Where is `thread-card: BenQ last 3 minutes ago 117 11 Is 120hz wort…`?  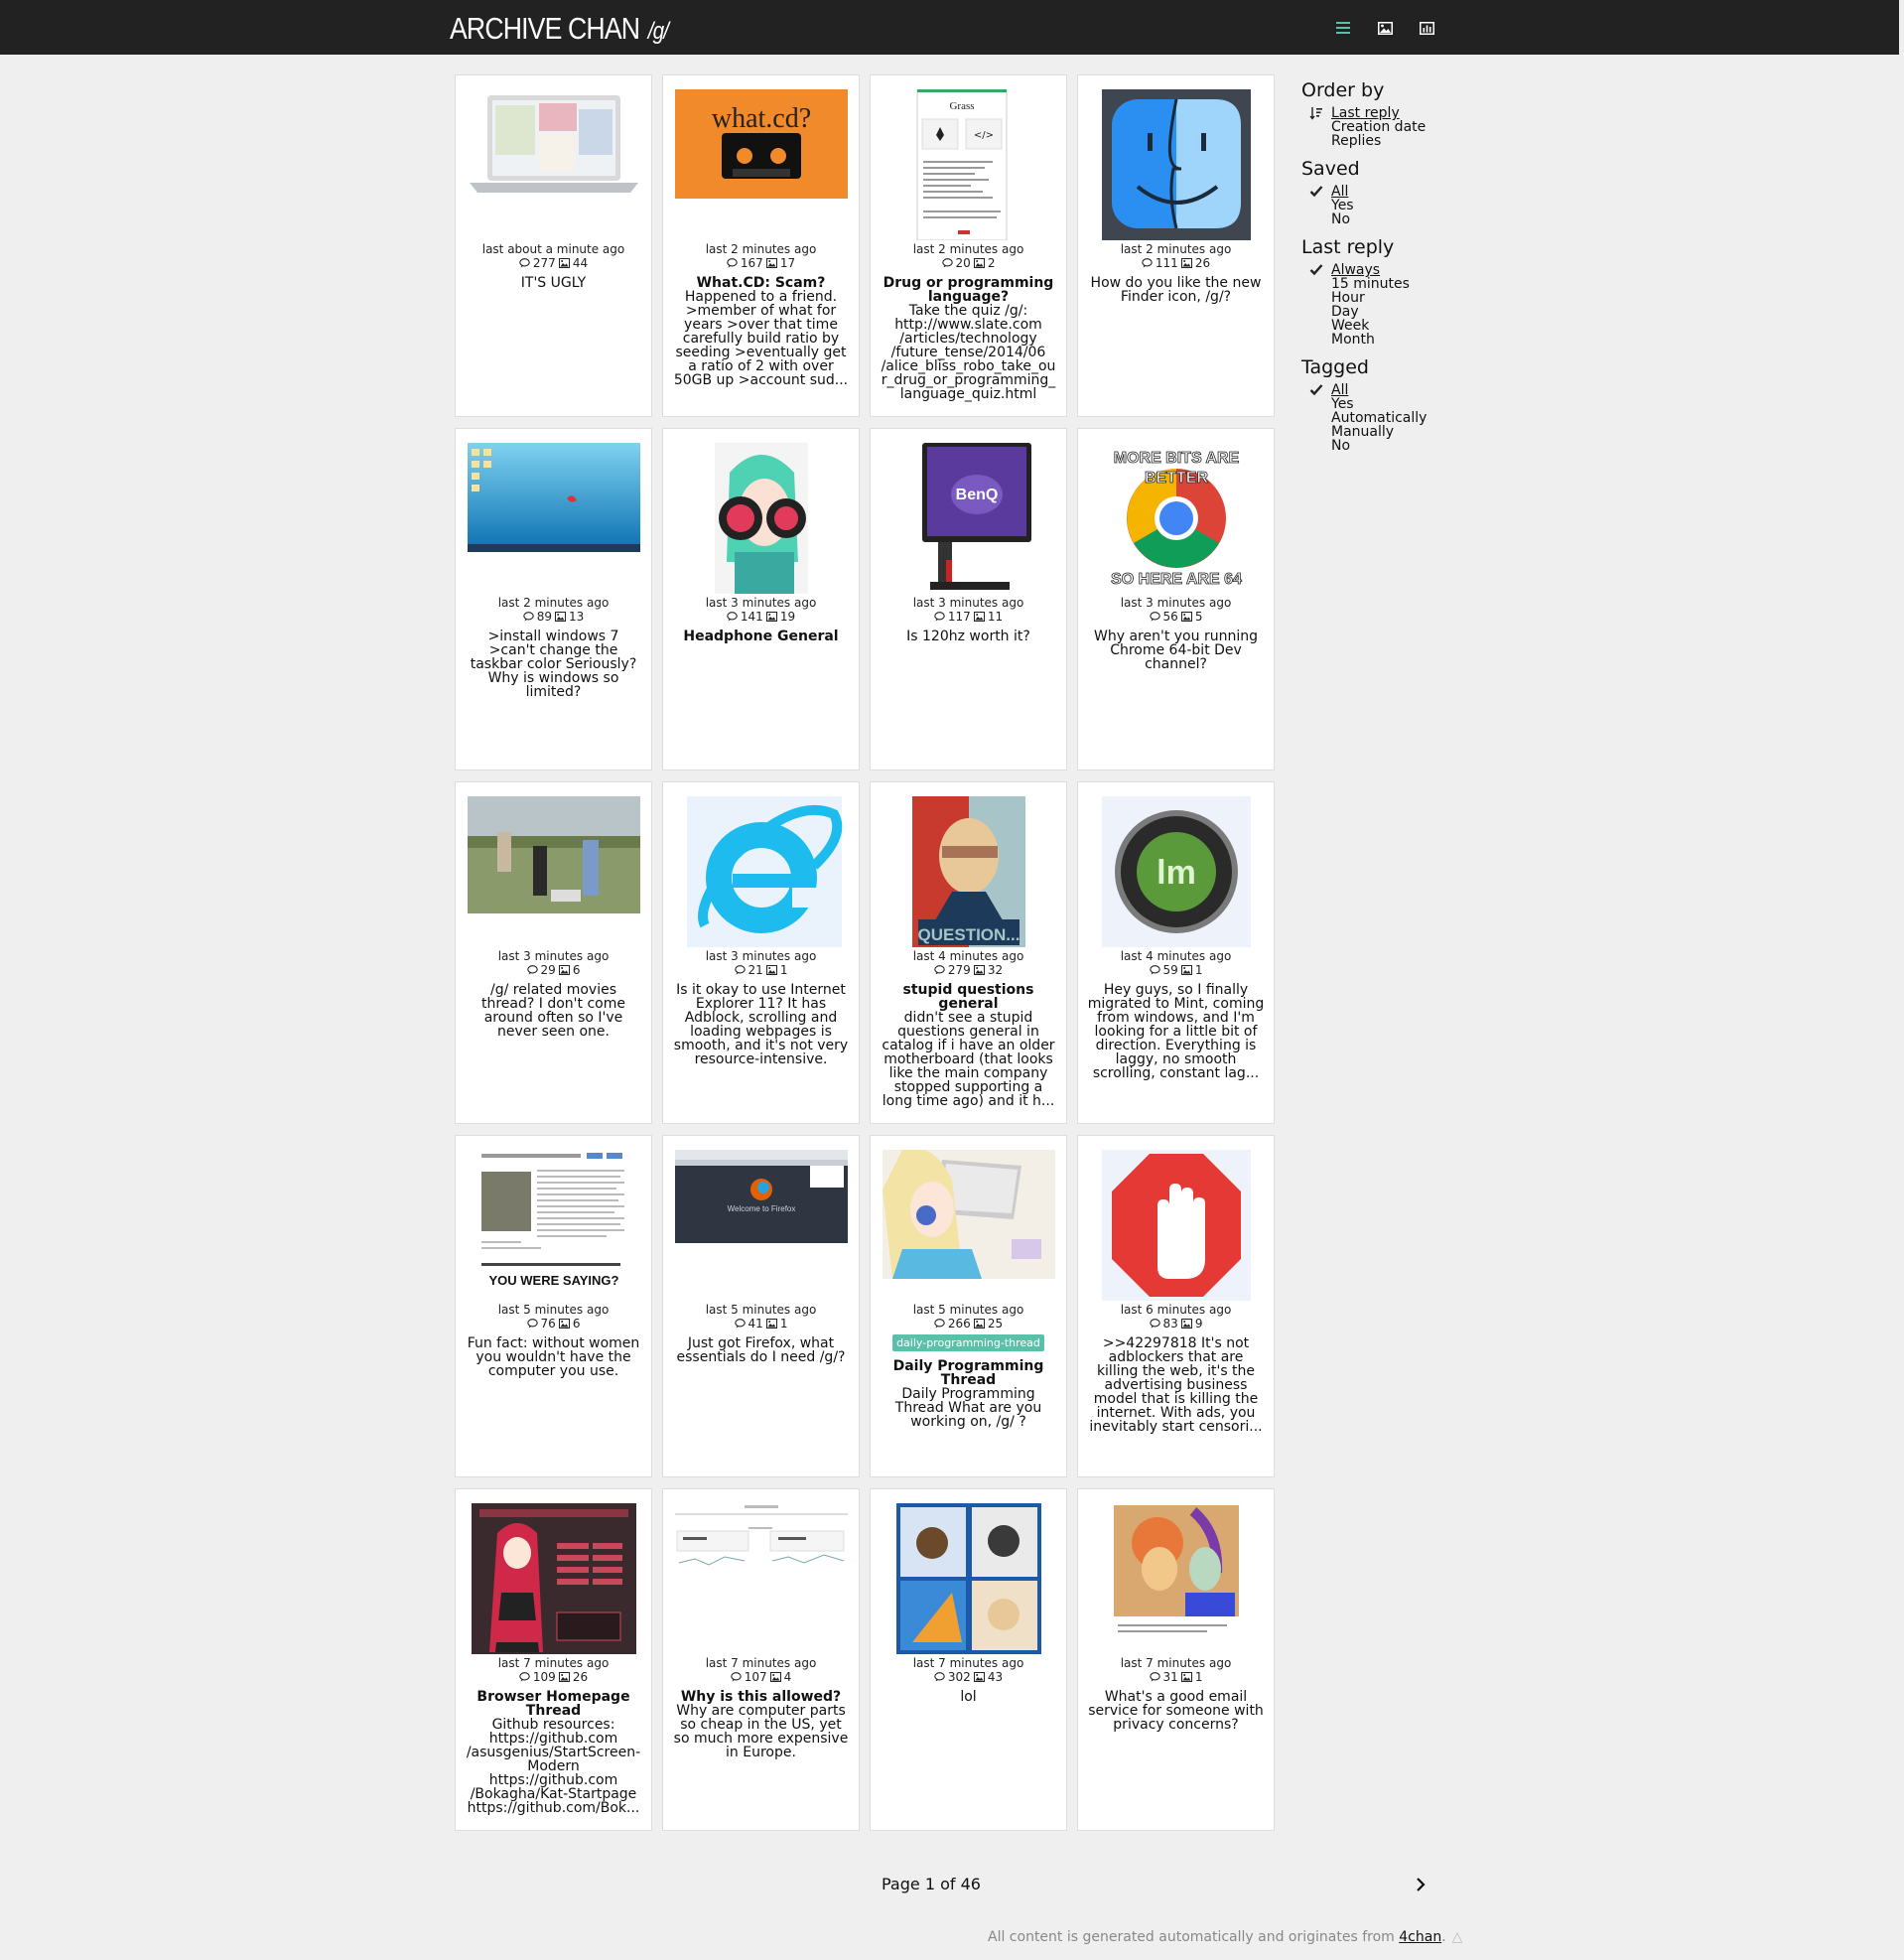
thread-card: BenQ last 3 minutes ago 117 11 Is 120hz wort… is located at coordinates (968, 599).